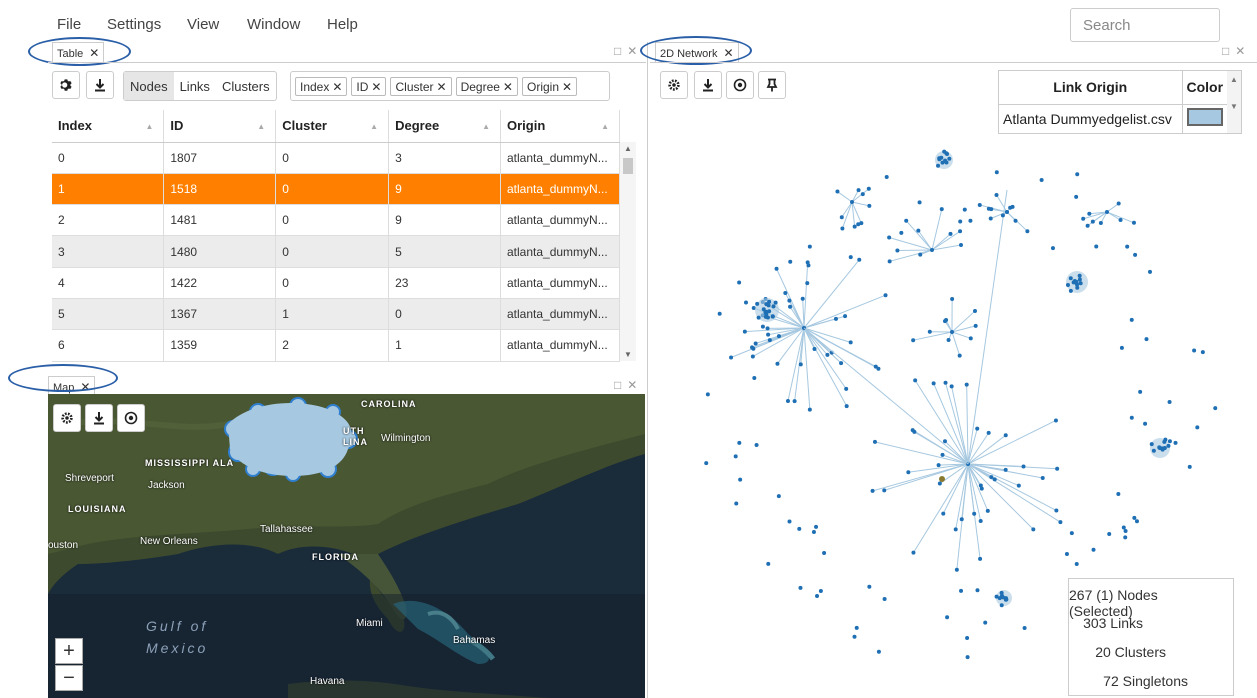 Image resolution: width=1257 pixels, height=698 pixels. What do you see at coordinates (108, 220) in the screenshot?
I see `cell-index: 2` at bounding box center [108, 220].